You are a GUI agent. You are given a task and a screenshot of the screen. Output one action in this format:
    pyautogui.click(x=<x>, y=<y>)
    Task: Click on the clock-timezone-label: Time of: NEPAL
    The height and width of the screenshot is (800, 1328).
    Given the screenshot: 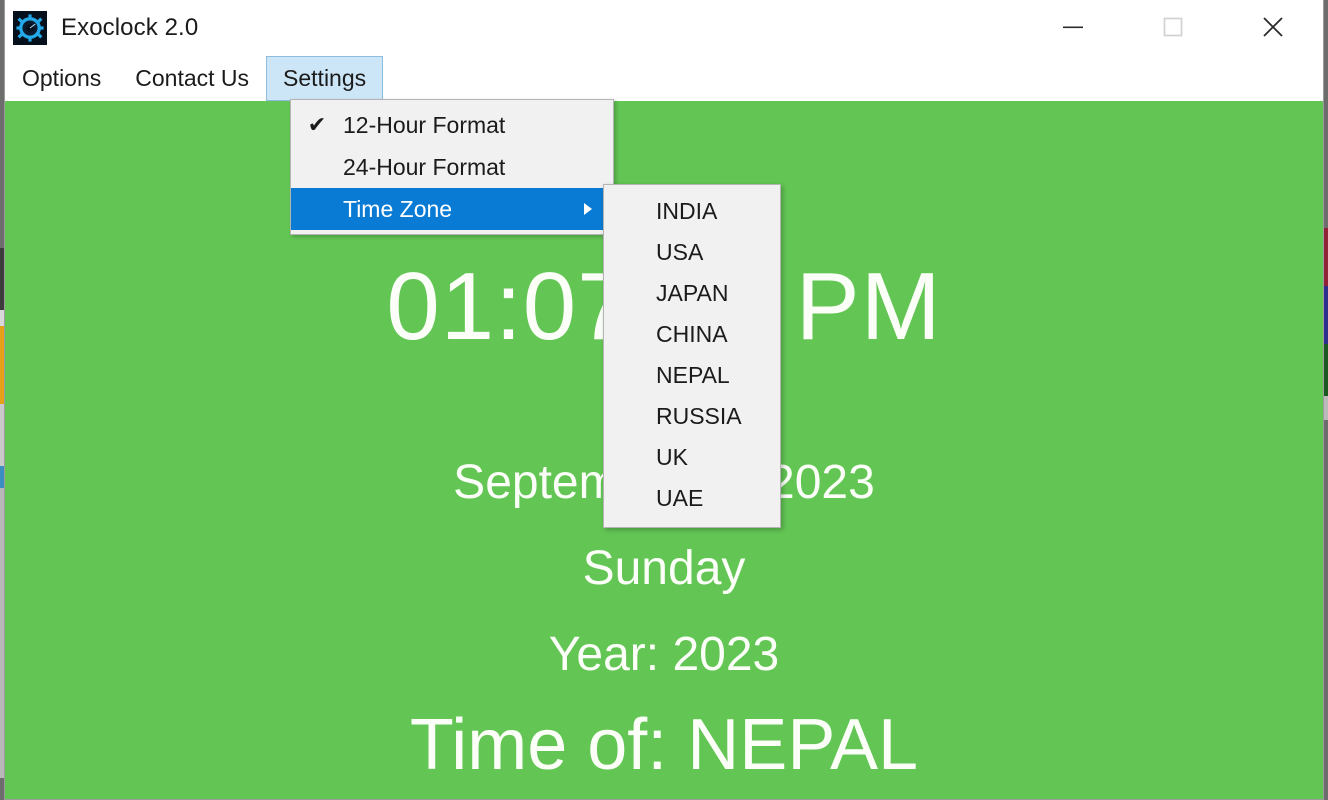 What is the action you would take?
    pyautogui.click(x=664, y=745)
    